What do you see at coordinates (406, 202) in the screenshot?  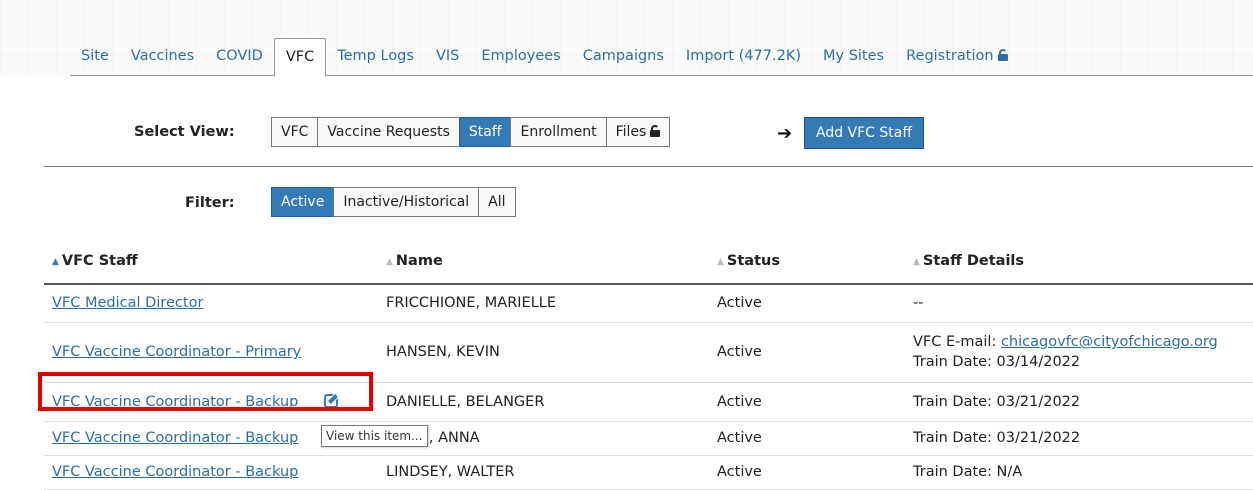 I see `filter-inactive-button: Inactive/Historical` at bounding box center [406, 202].